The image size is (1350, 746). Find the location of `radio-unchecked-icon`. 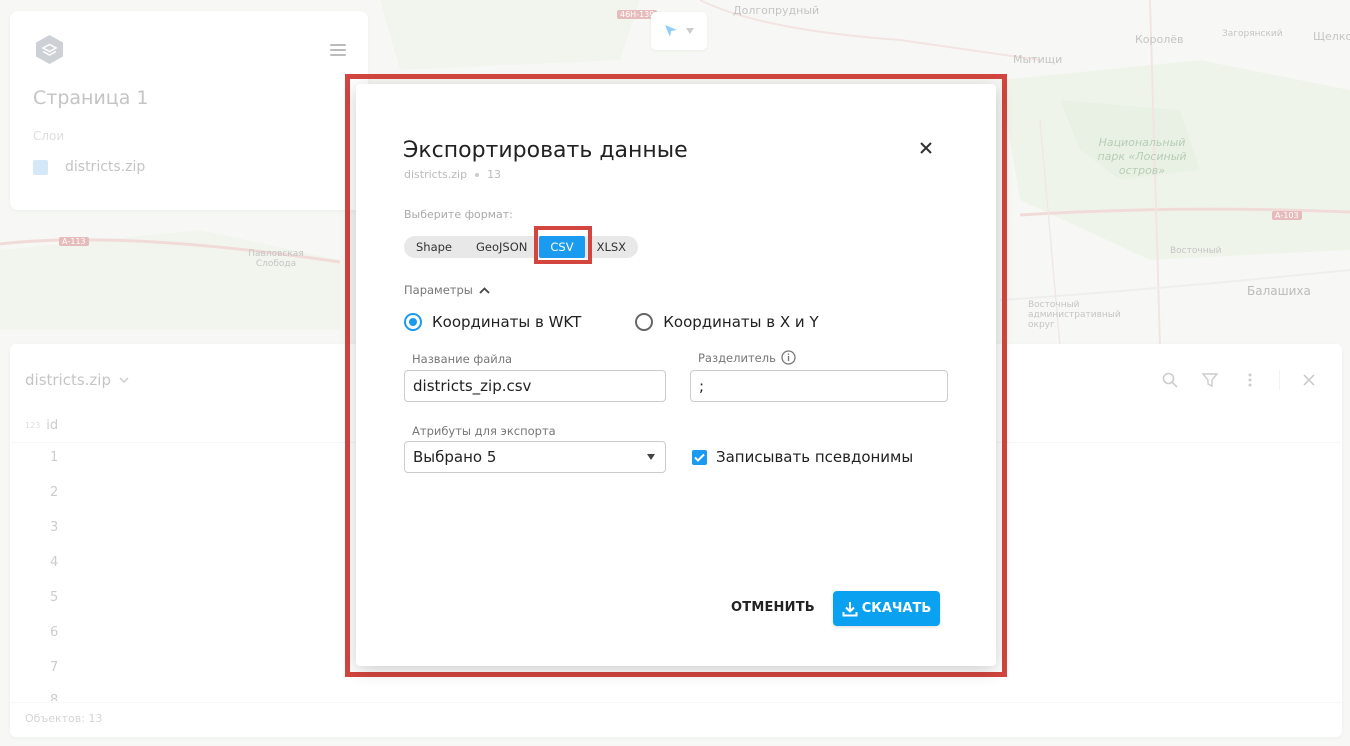

radio-unchecked-icon is located at coordinates (644, 322).